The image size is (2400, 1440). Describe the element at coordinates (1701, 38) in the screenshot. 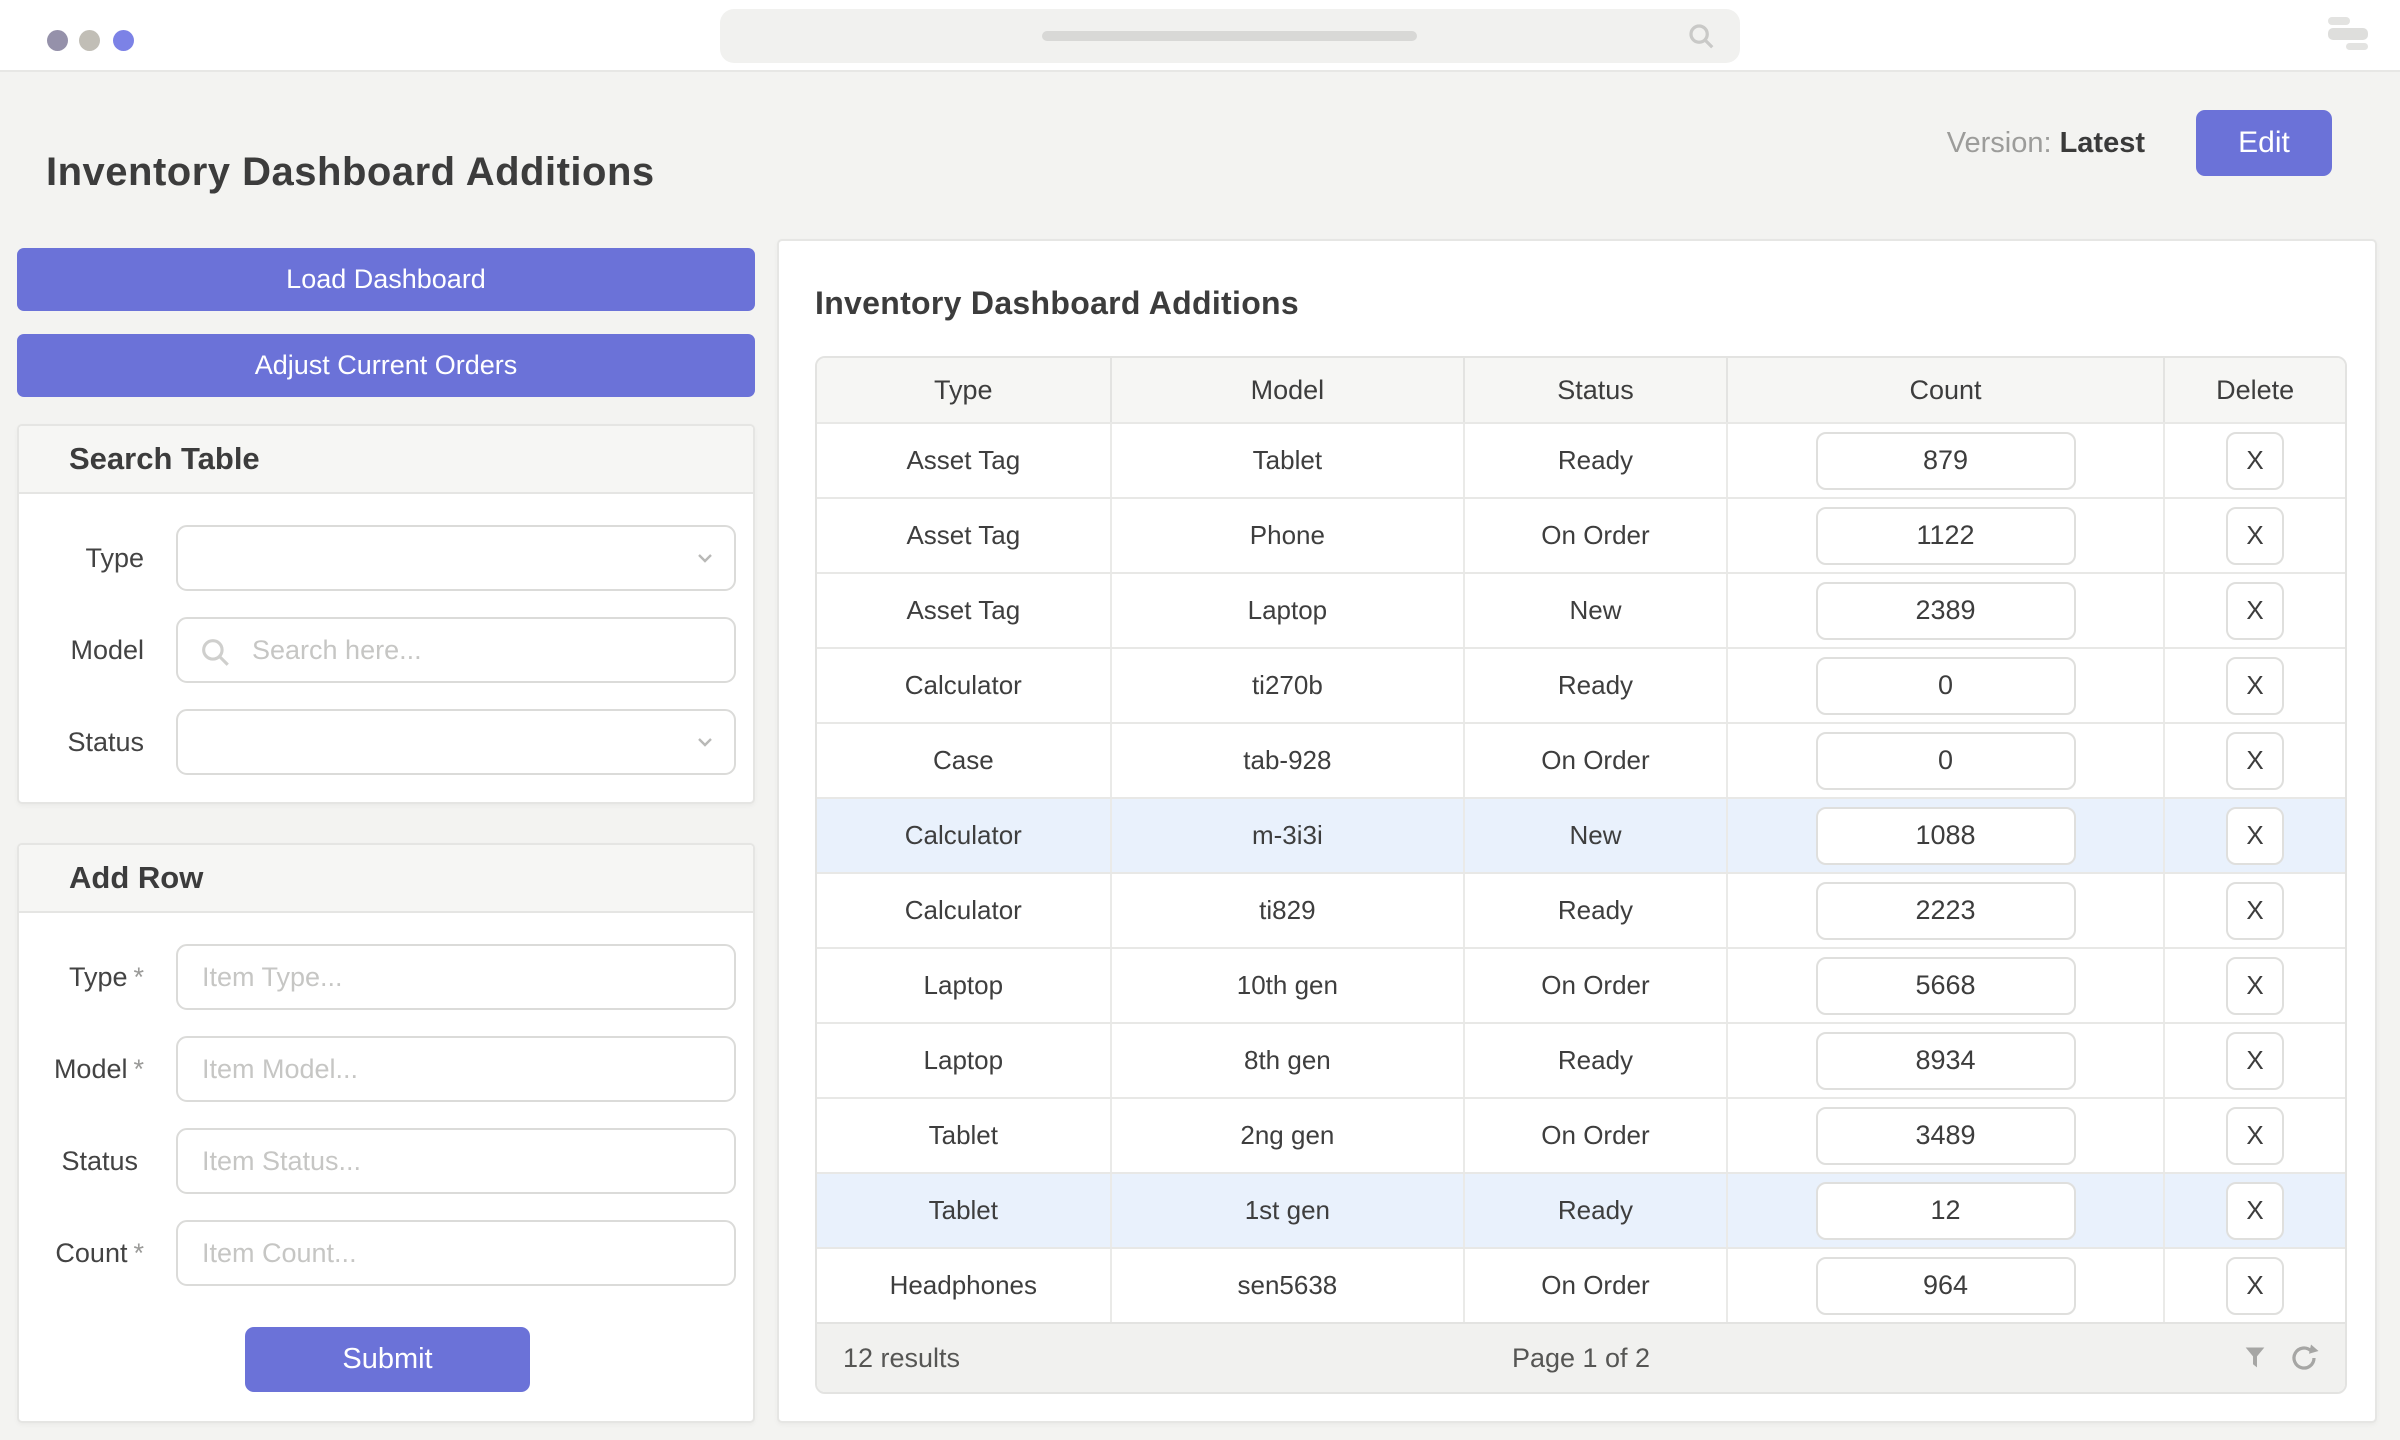

I see `search-icon` at that location.